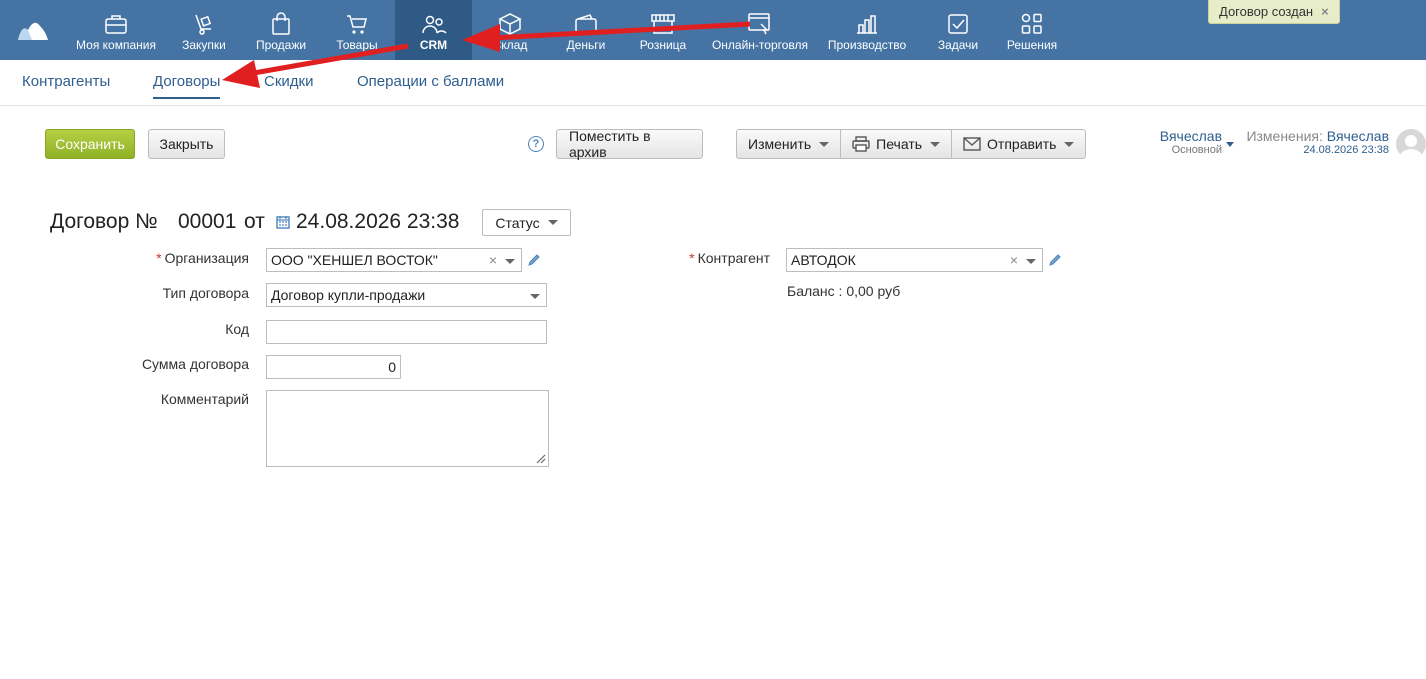 The image size is (1426, 679). I want to click on cart-dolly-icon, so click(203, 24).